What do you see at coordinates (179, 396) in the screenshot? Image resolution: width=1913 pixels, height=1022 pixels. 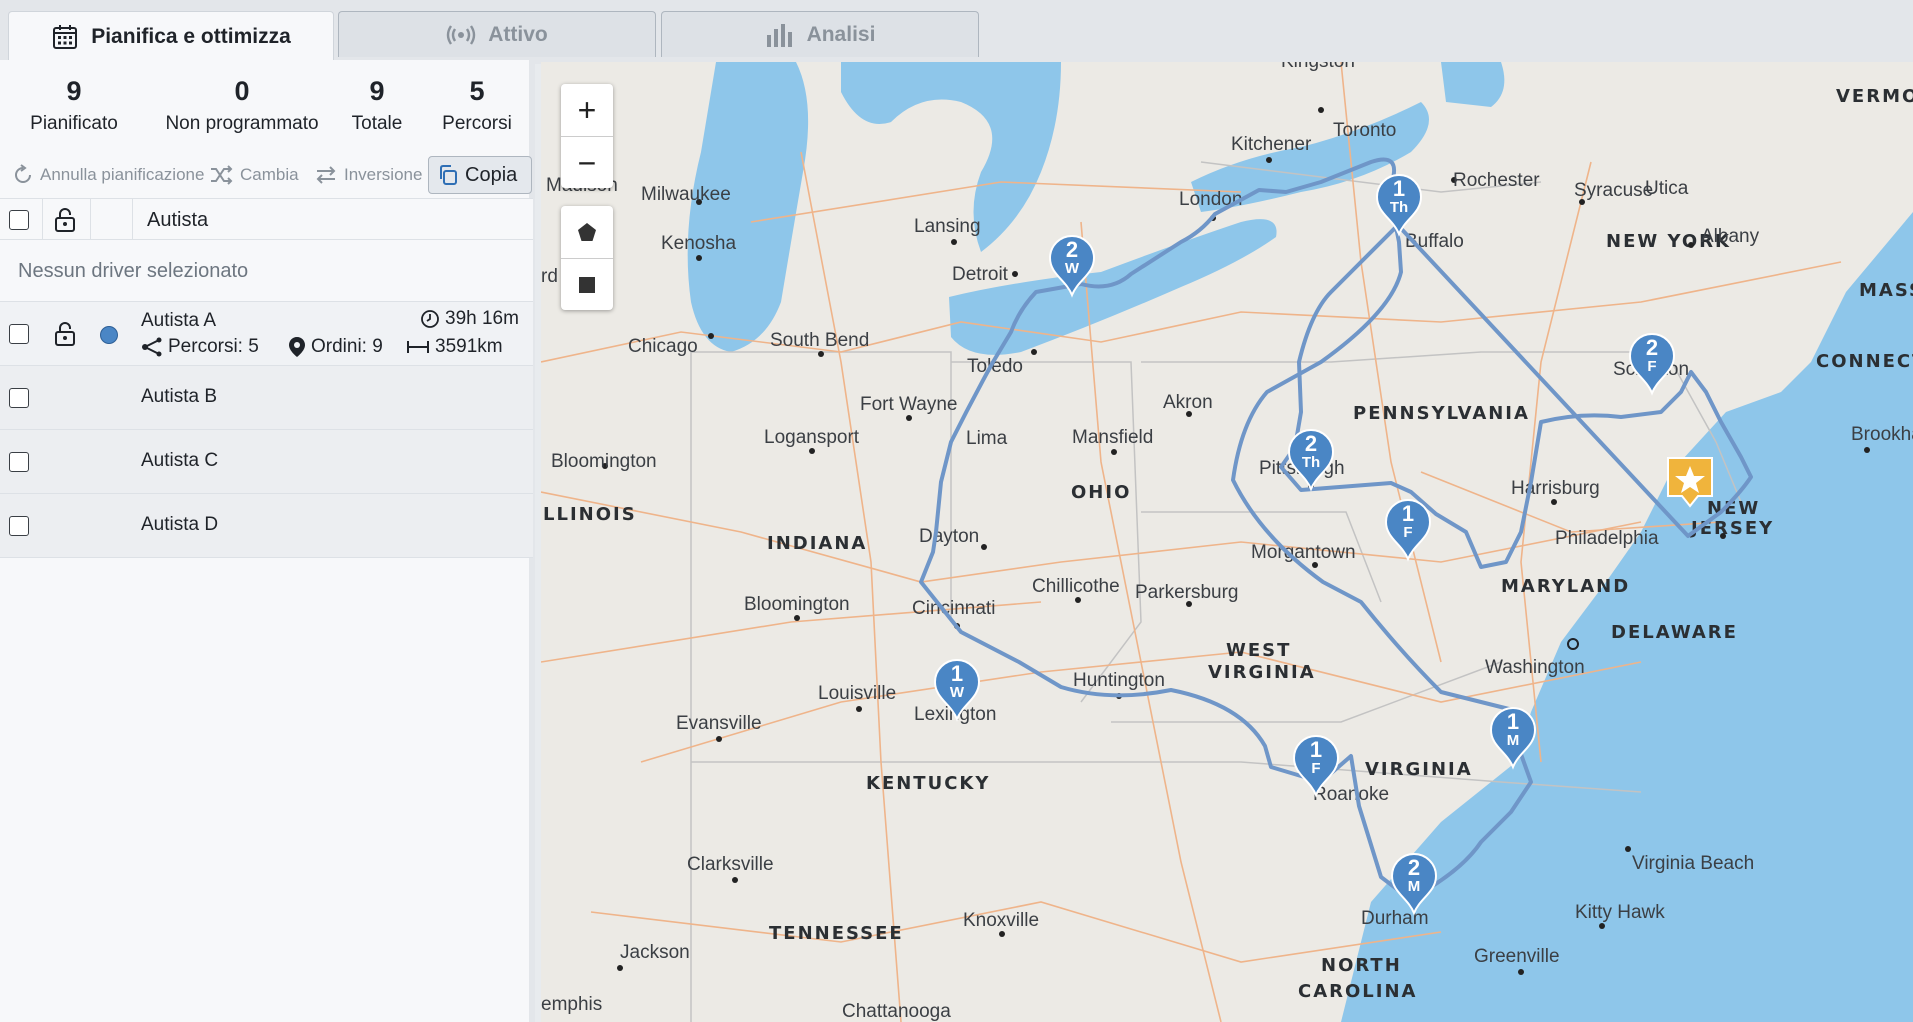 I see `driver-name: Autista B` at bounding box center [179, 396].